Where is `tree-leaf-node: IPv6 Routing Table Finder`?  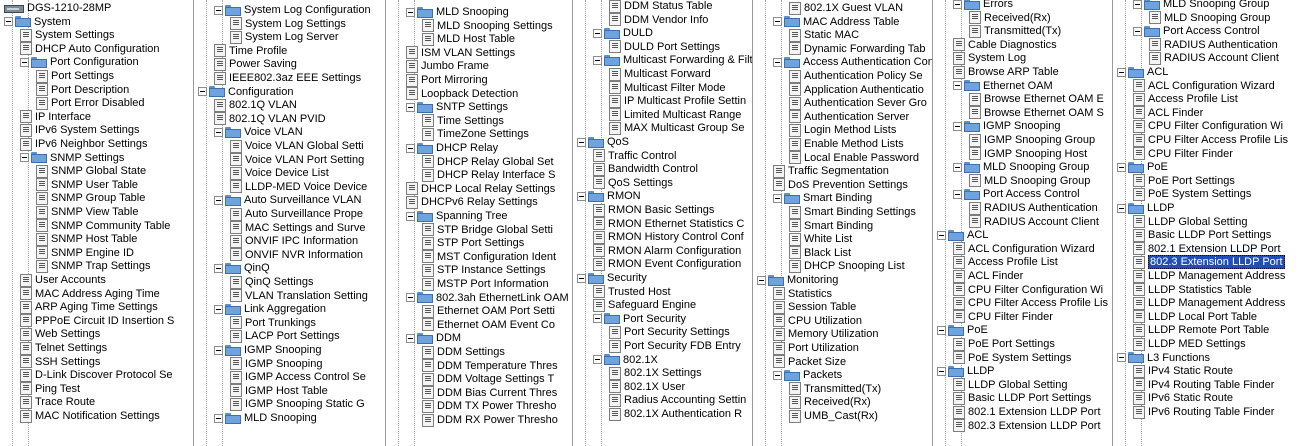 tree-leaf-node: IPv6 Routing Table Finder is located at coordinates (1203, 412).